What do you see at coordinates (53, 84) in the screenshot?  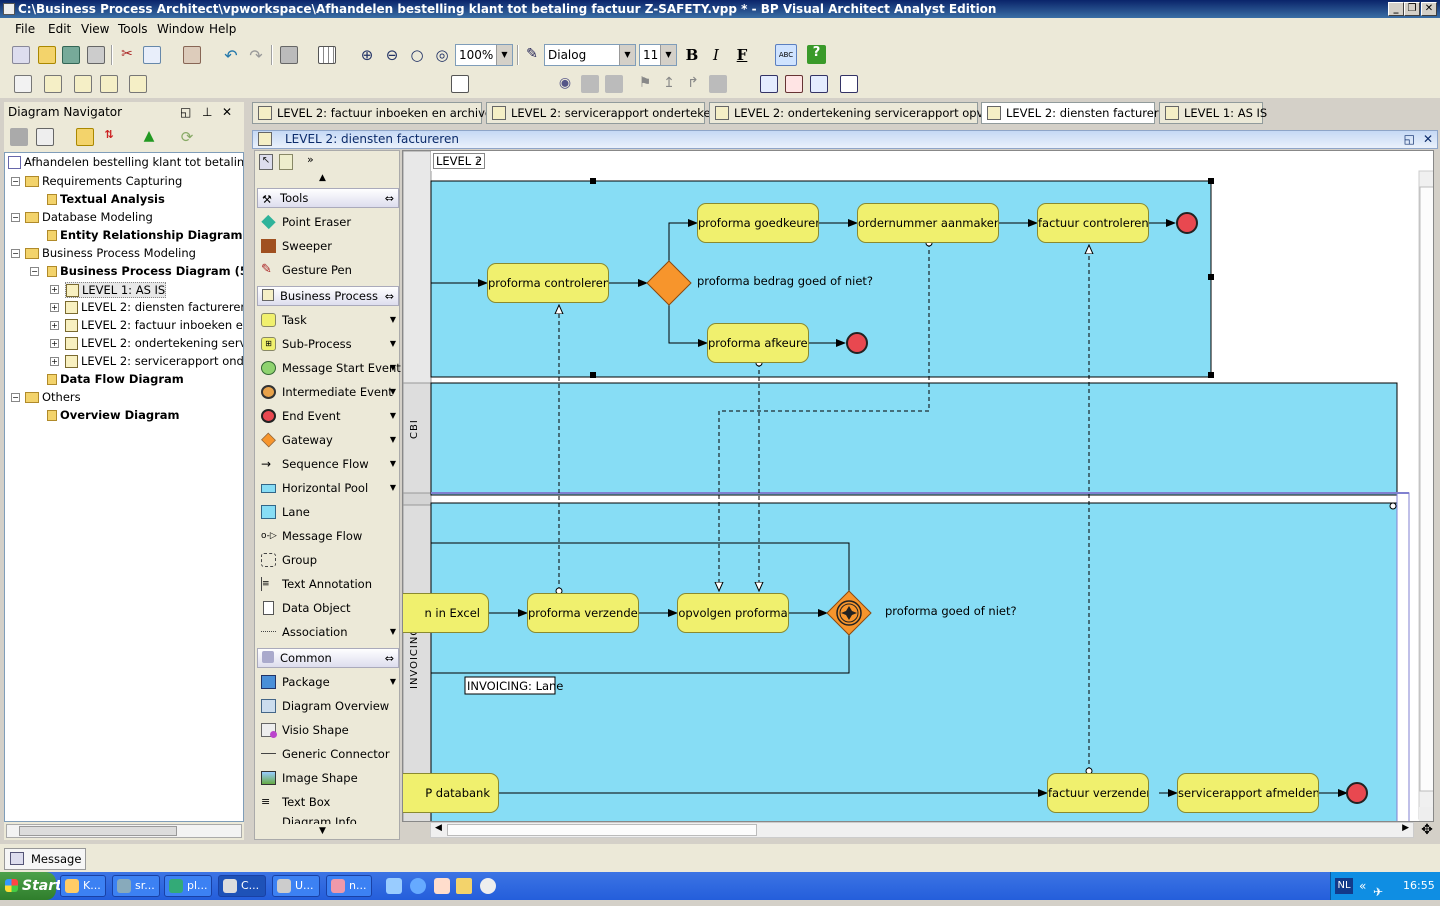 I see `diagram-icon` at bounding box center [53, 84].